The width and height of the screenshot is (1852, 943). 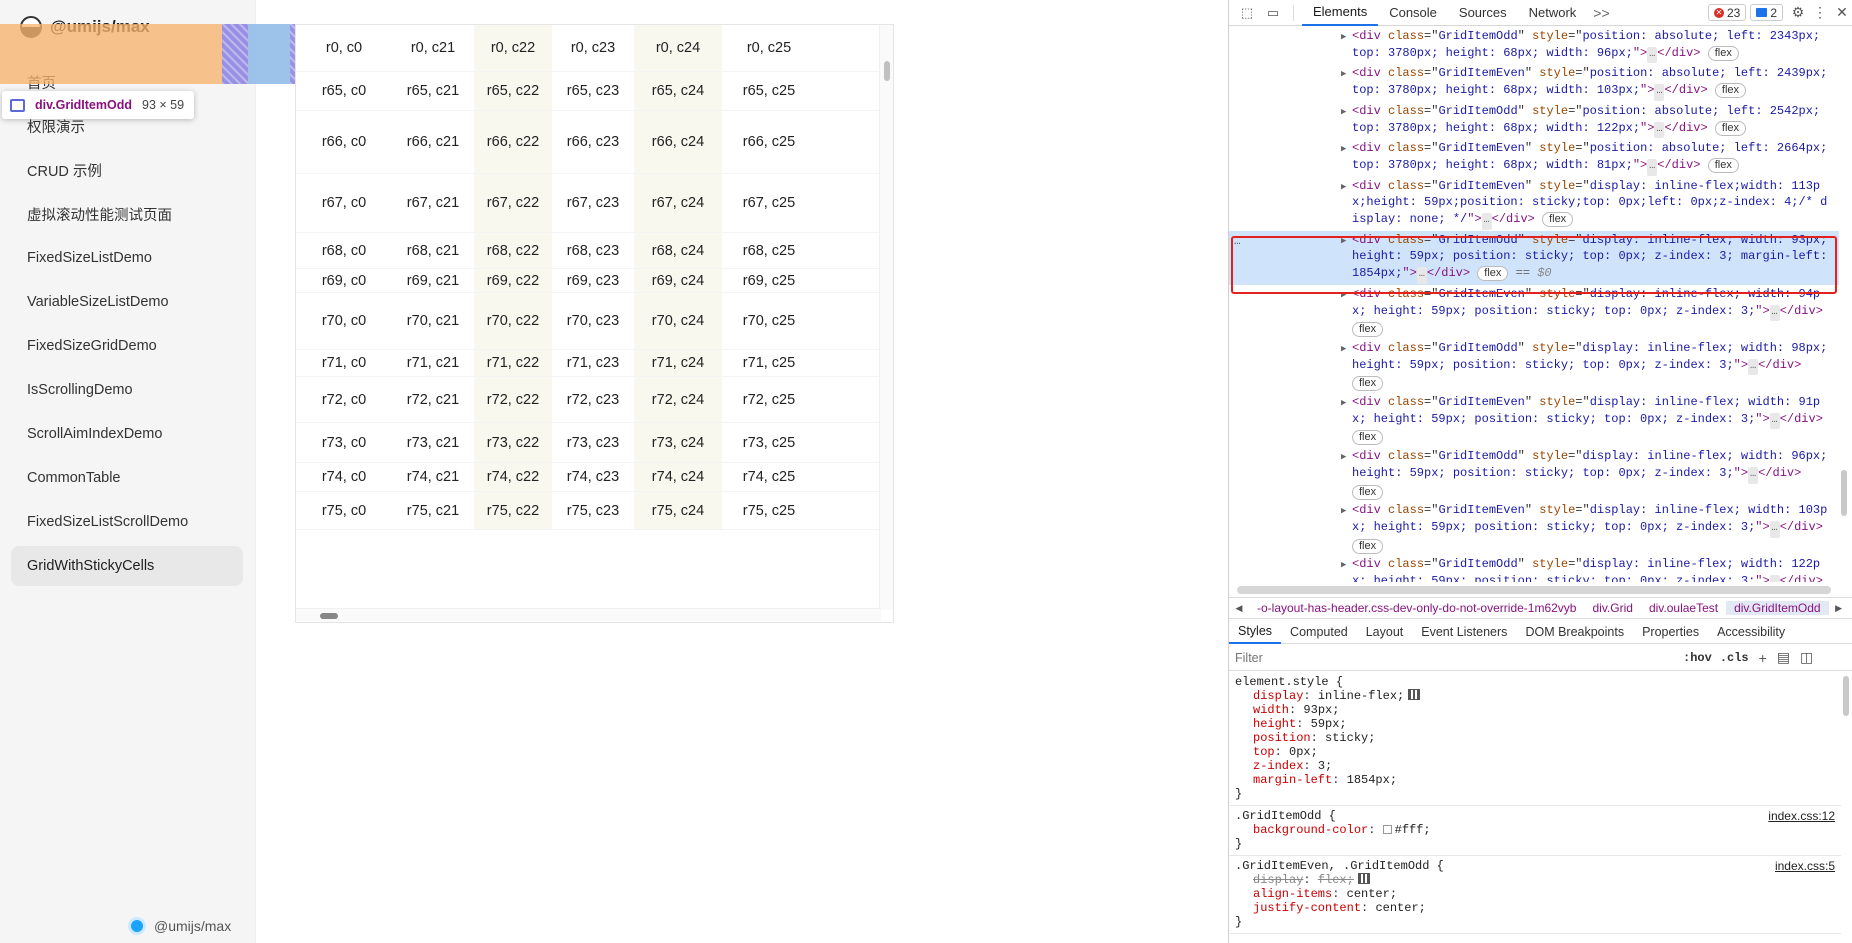 I want to click on panel-tab-layout: Layout, so click(x=1385, y=632).